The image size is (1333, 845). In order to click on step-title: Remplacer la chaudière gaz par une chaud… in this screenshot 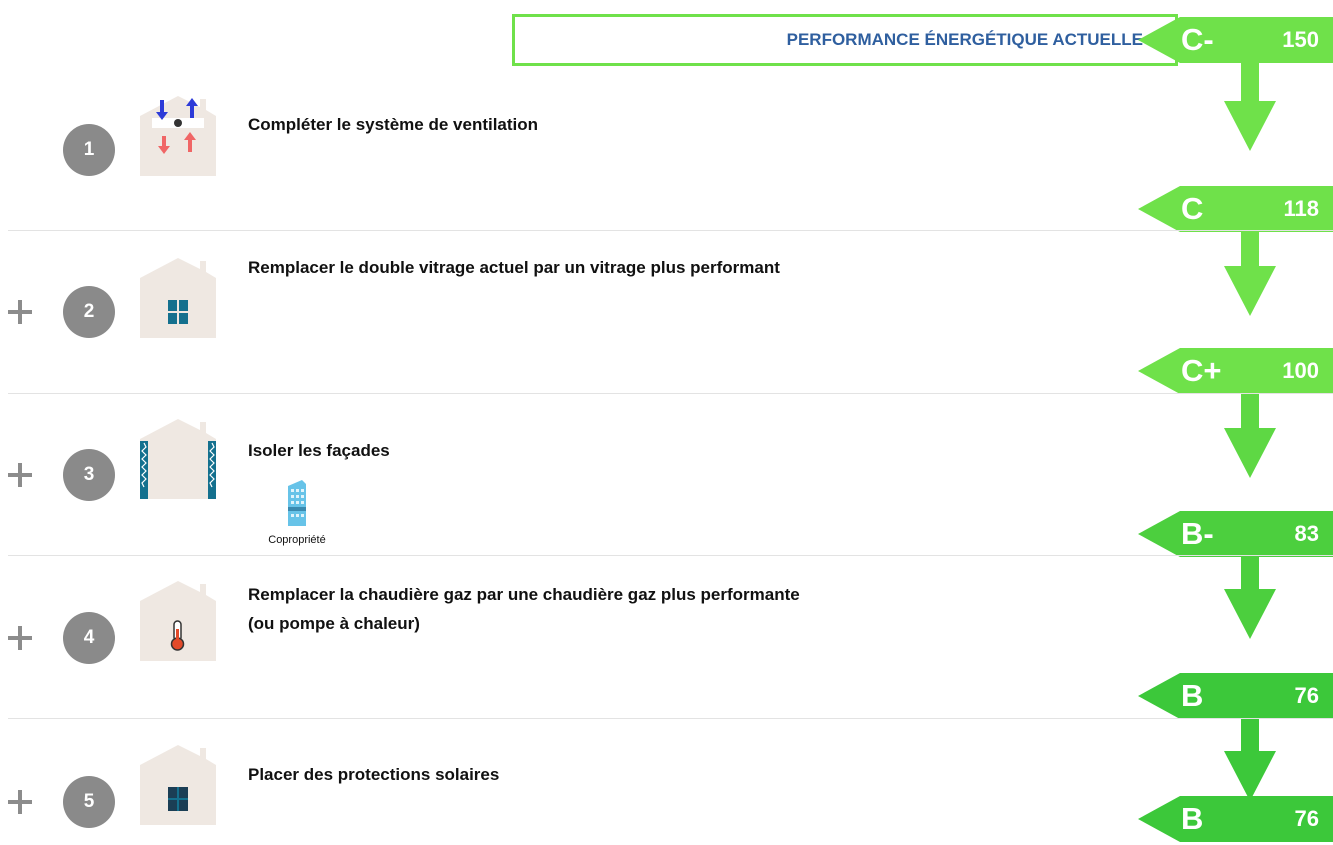, I will do `click(524, 609)`.